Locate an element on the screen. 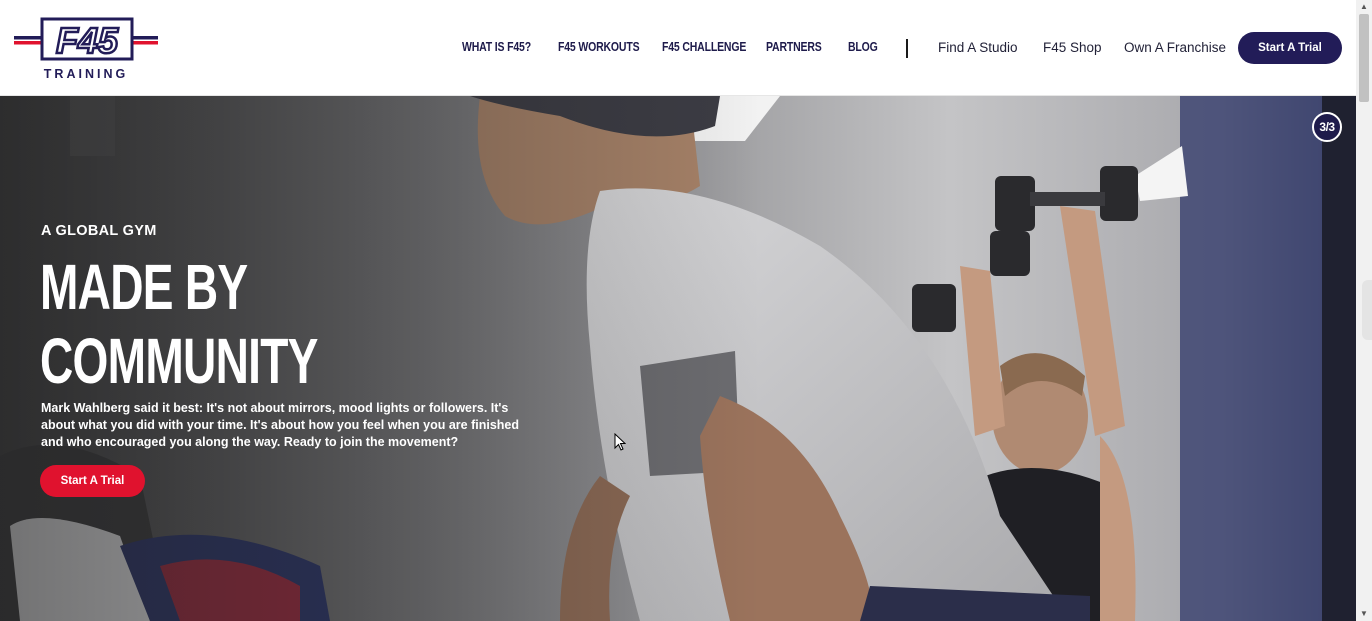 This screenshot has height=621, width=1372. slide-counter-badge: 3/3 is located at coordinates (1327, 127).